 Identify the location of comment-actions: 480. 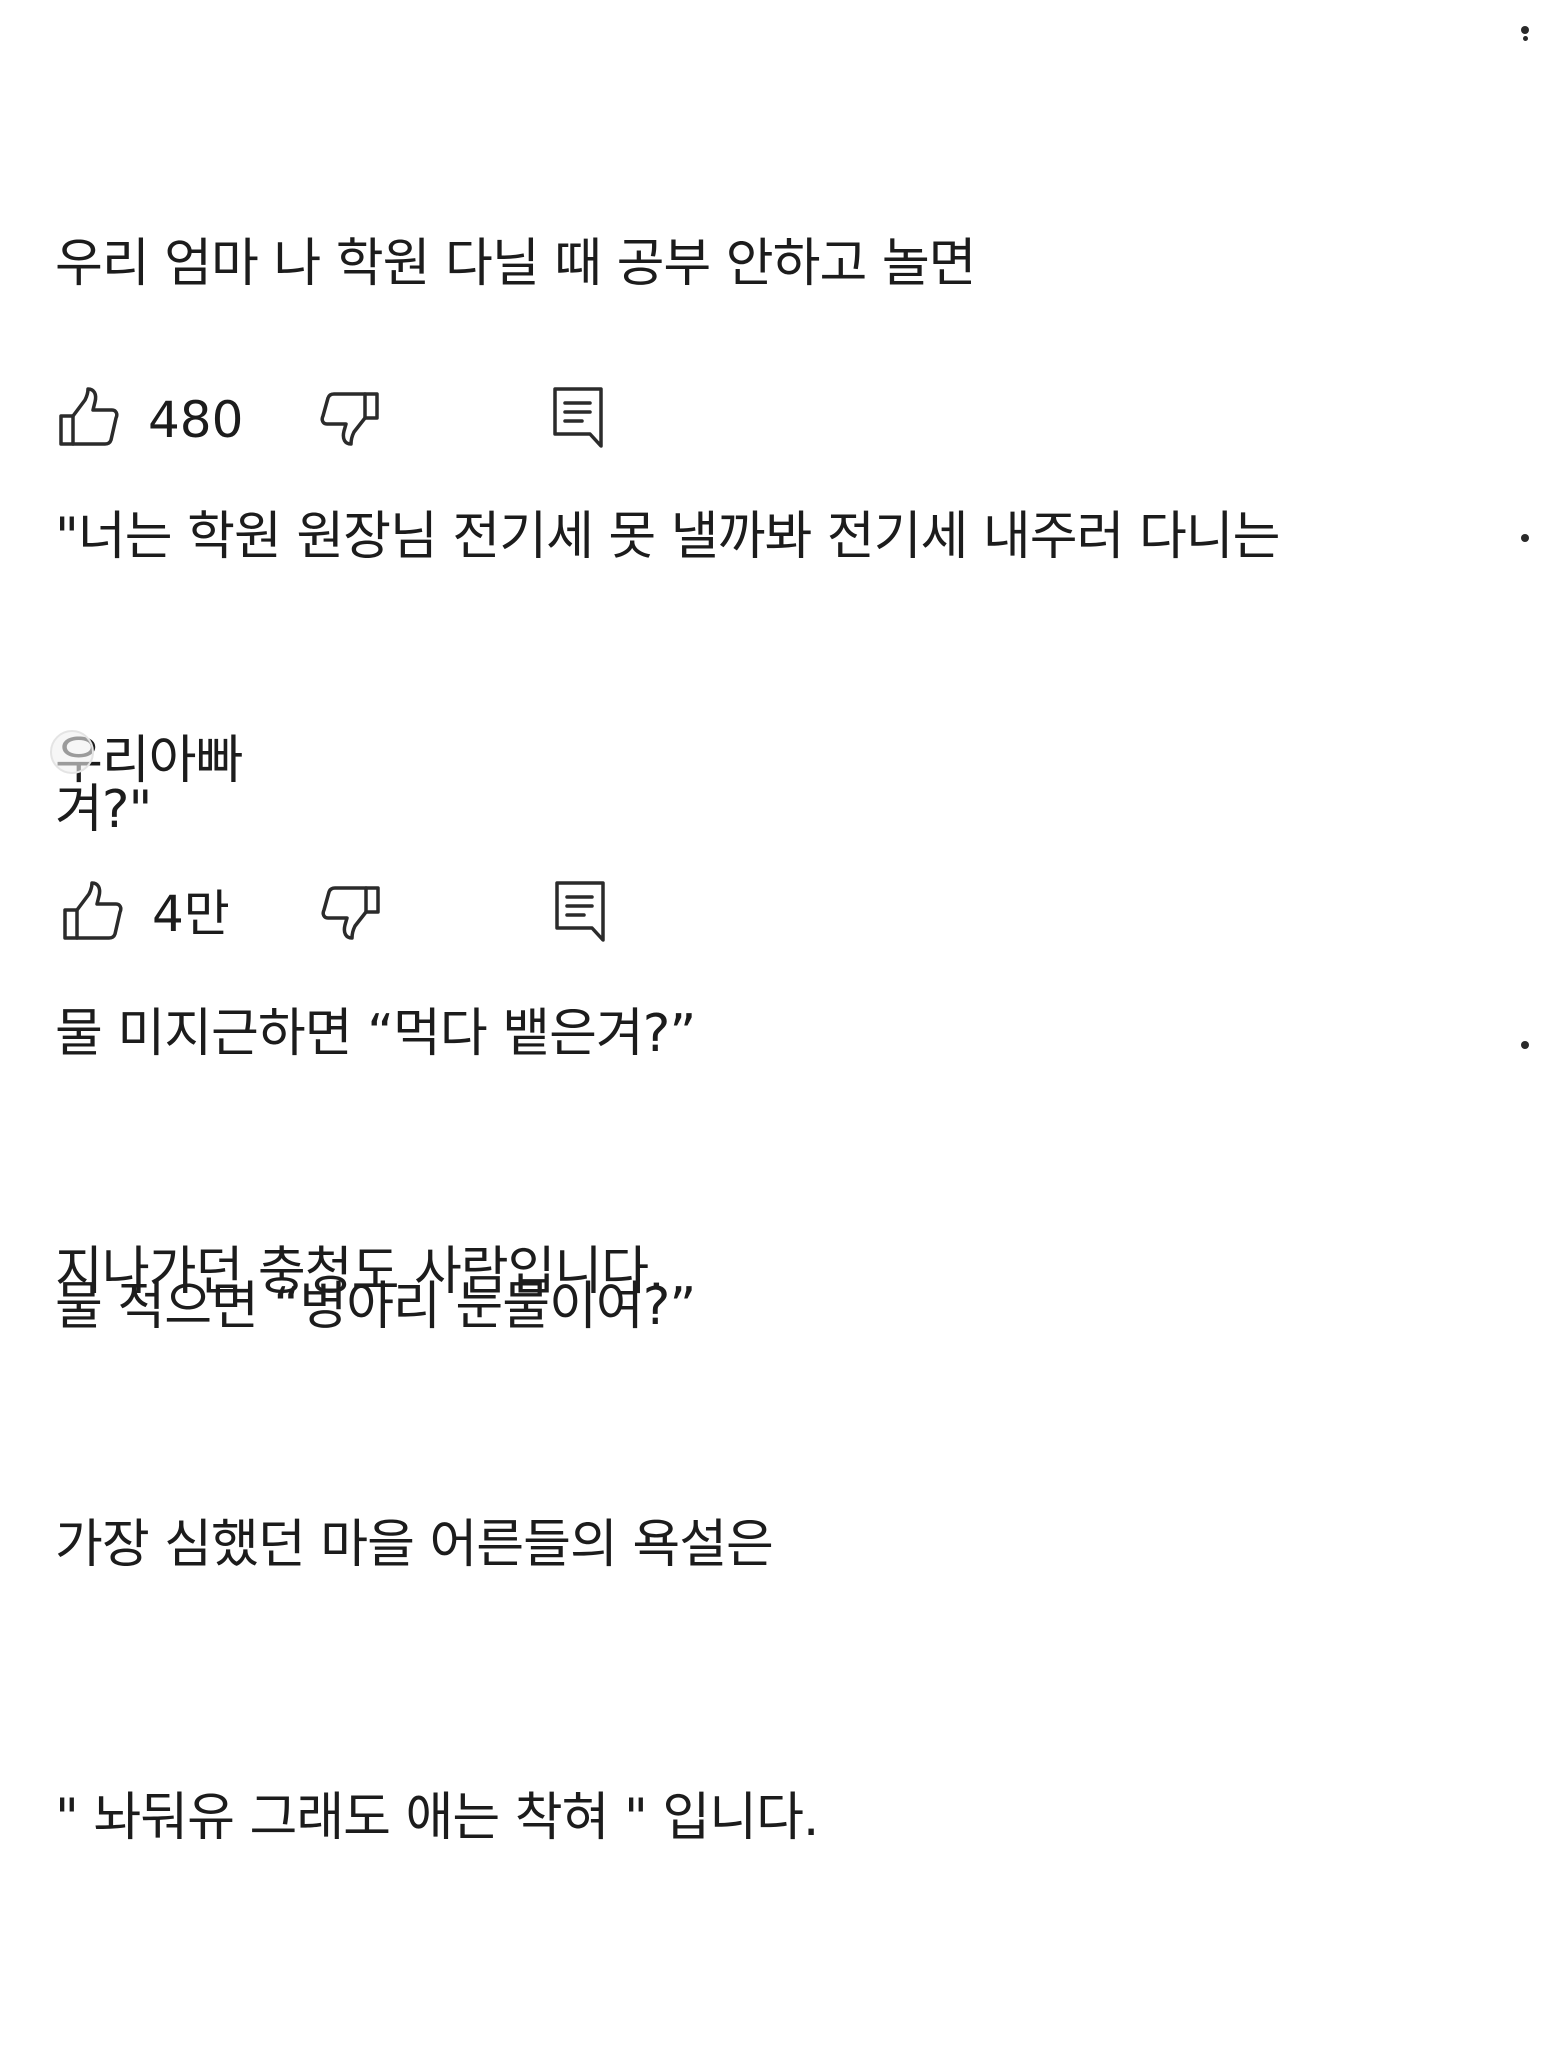
(338, 421).